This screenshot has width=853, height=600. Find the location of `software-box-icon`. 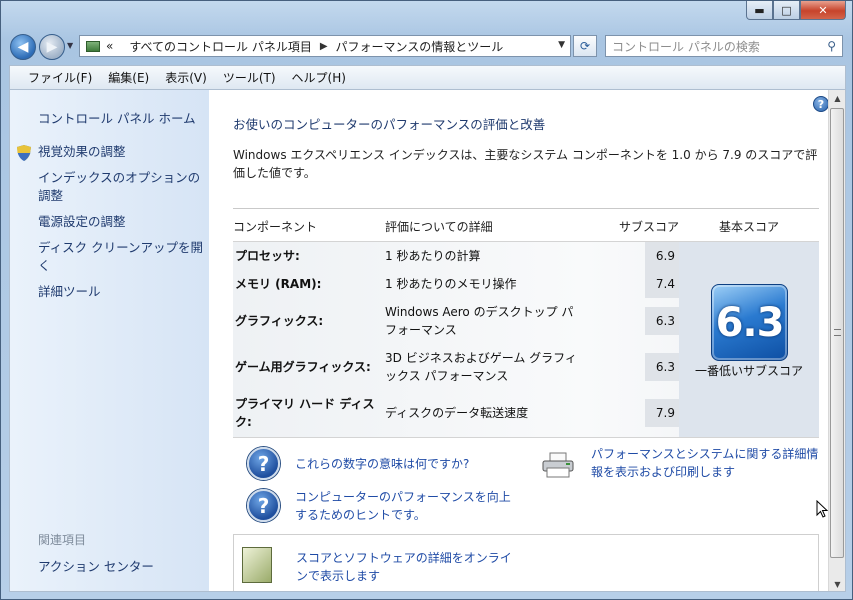

software-box-icon is located at coordinates (257, 565).